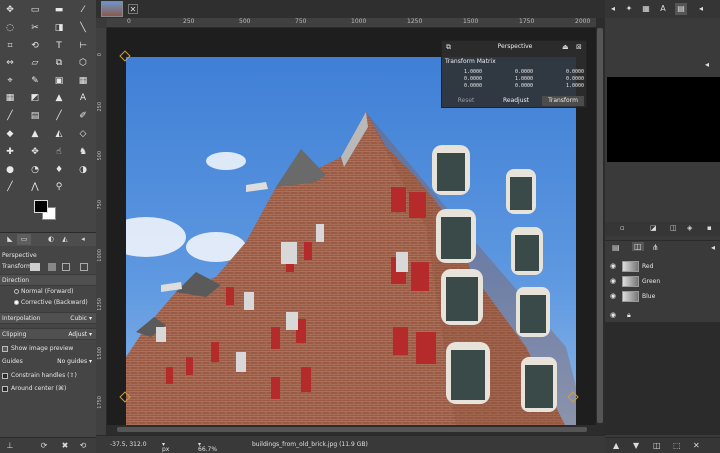  I want to click on nav-menu-icon: ◂, so click(710, 65).